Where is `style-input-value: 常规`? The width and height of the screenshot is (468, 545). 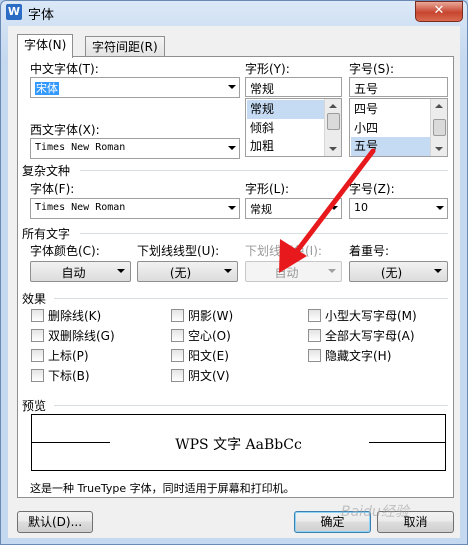 style-input-value: 常规 is located at coordinates (262, 89).